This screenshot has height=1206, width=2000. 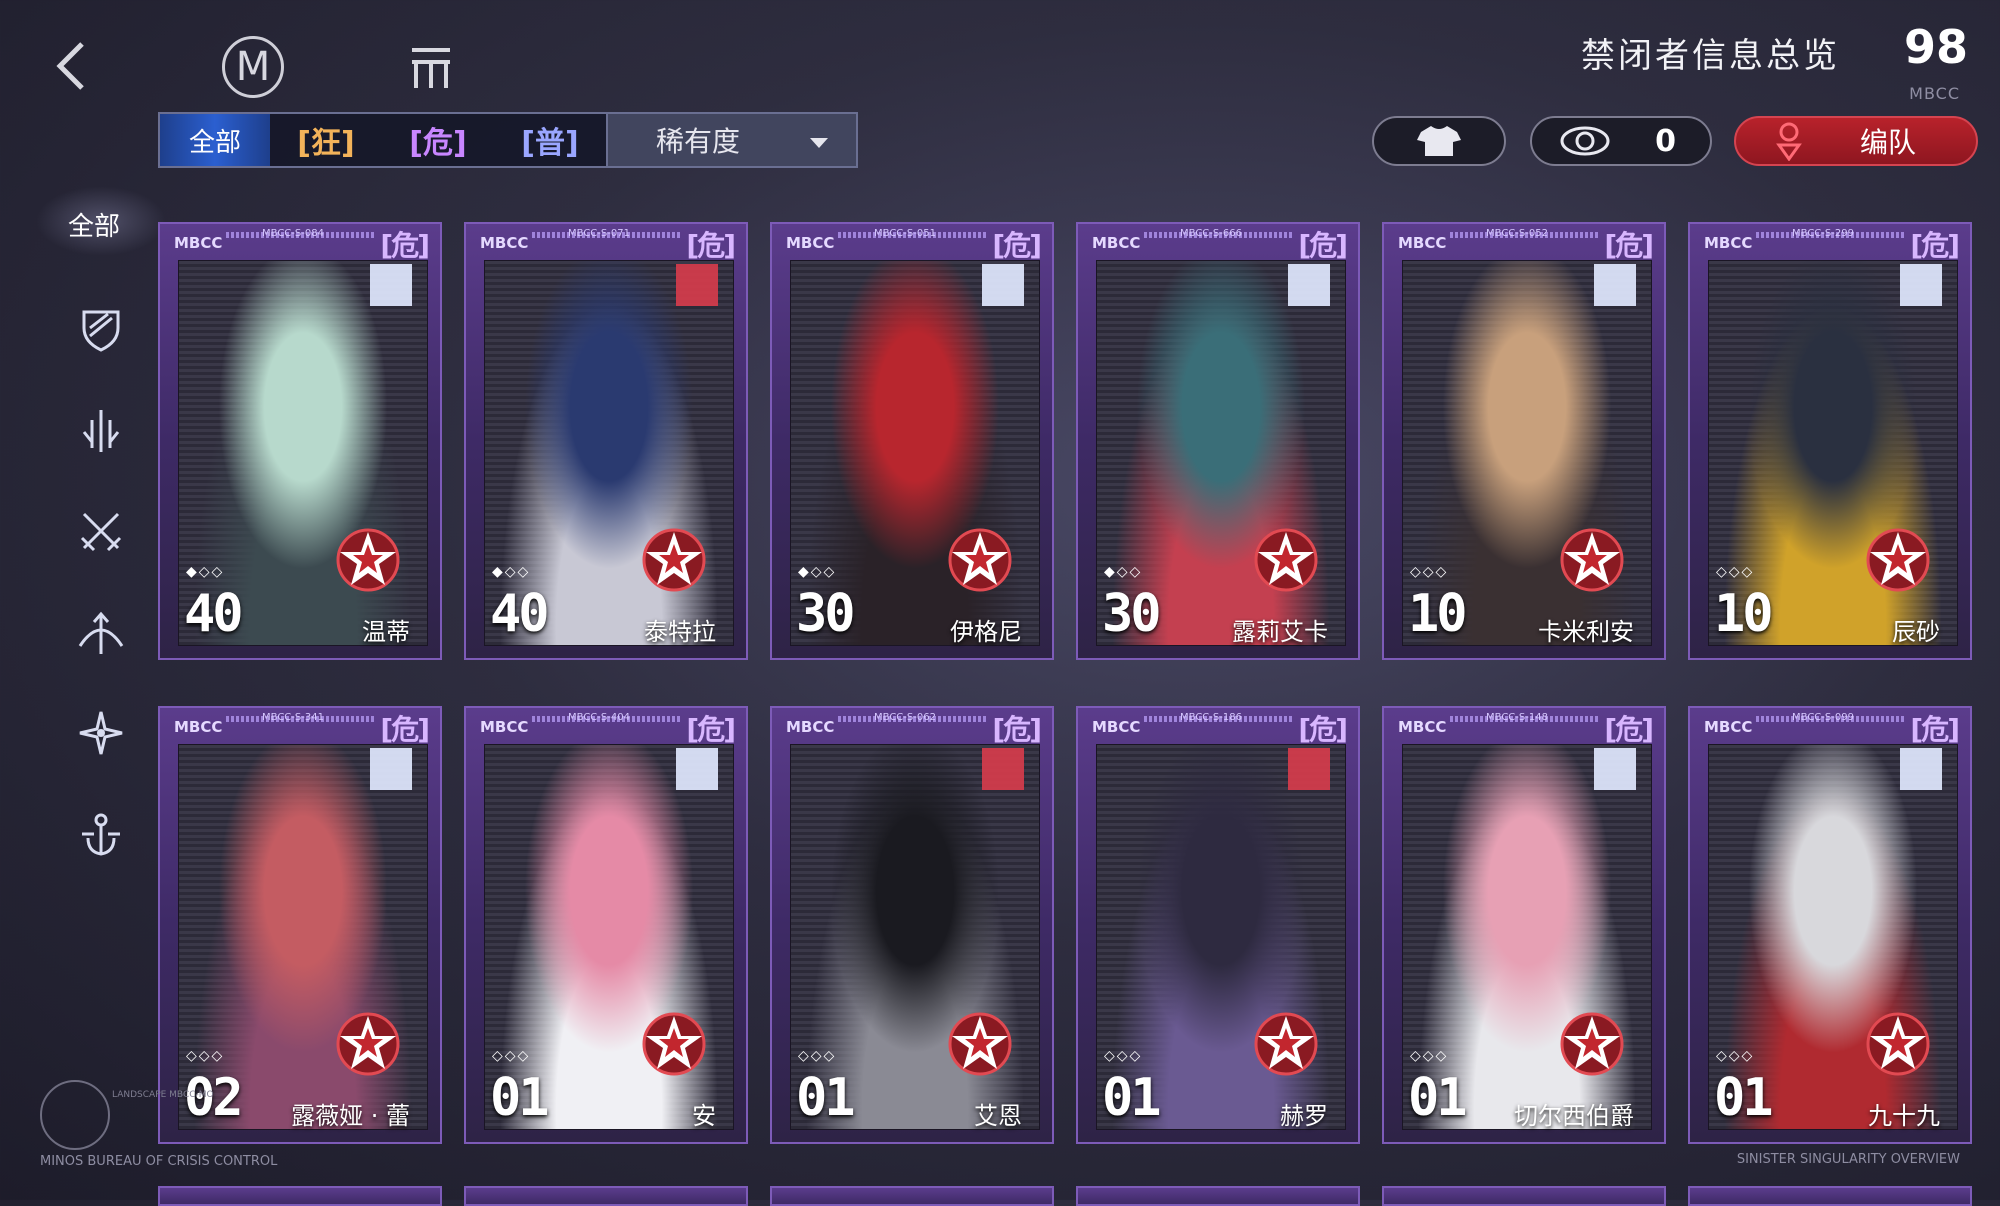 What do you see at coordinates (300, 243) in the screenshot?
I see `card-header: MBCC MBCC-S-084 [危]` at bounding box center [300, 243].